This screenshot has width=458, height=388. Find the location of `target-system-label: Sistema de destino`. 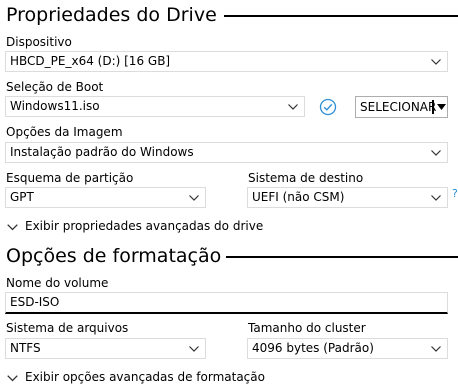

target-system-label: Sistema de destino is located at coordinates (306, 178).